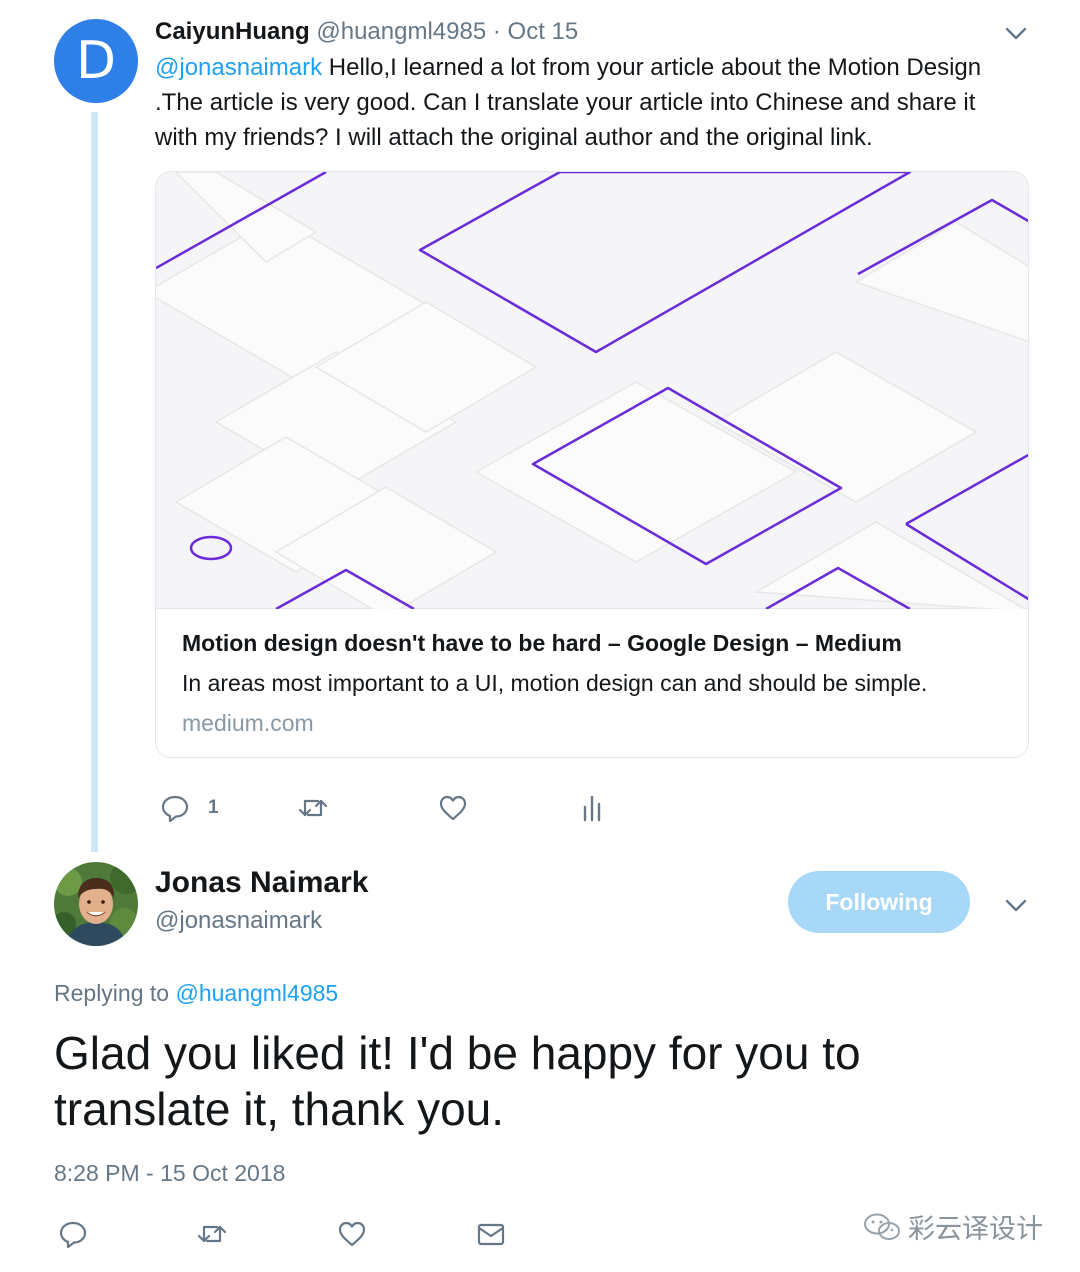 The image size is (1080, 1272). I want to click on direct-message-button, so click(491, 1234).